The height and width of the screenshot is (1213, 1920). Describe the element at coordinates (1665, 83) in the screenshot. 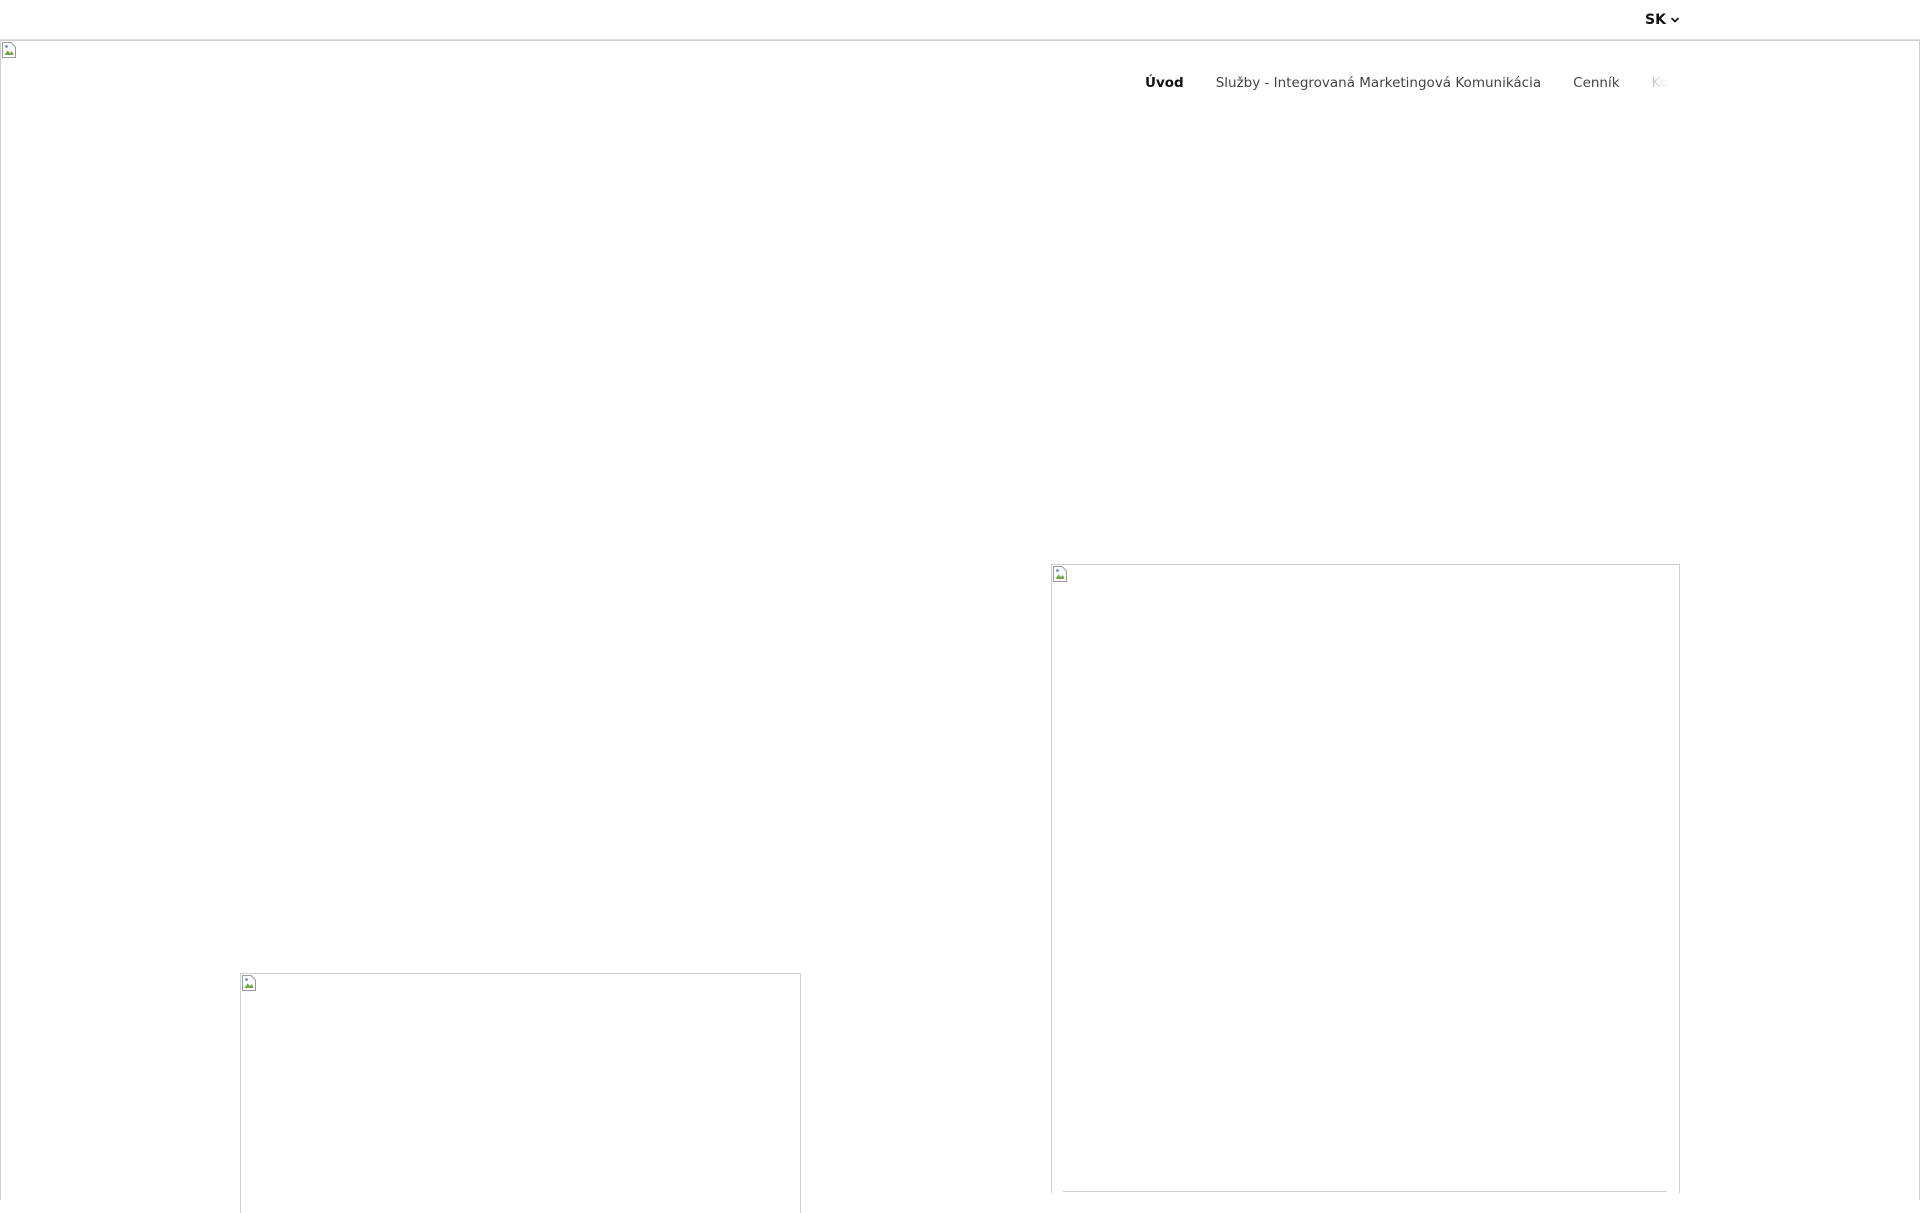

I see `nav-item-kontakt: Kontakt` at that location.